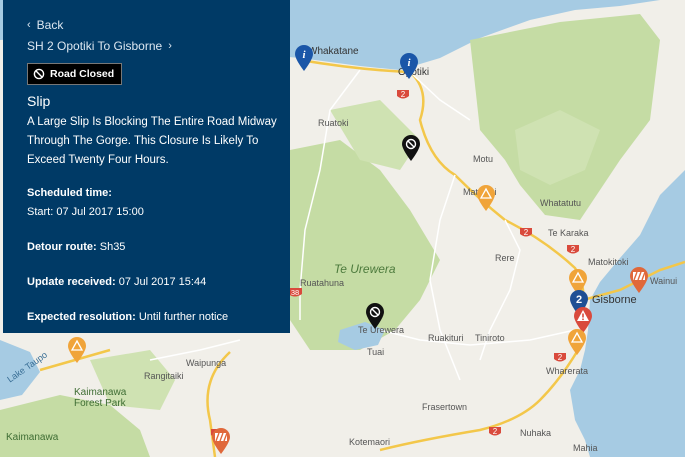 This screenshot has height=457, width=685. What do you see at coordinates (112, 247) in the screenshot?
I see `detour-value: Sh35` at bounding box center [112, 247].